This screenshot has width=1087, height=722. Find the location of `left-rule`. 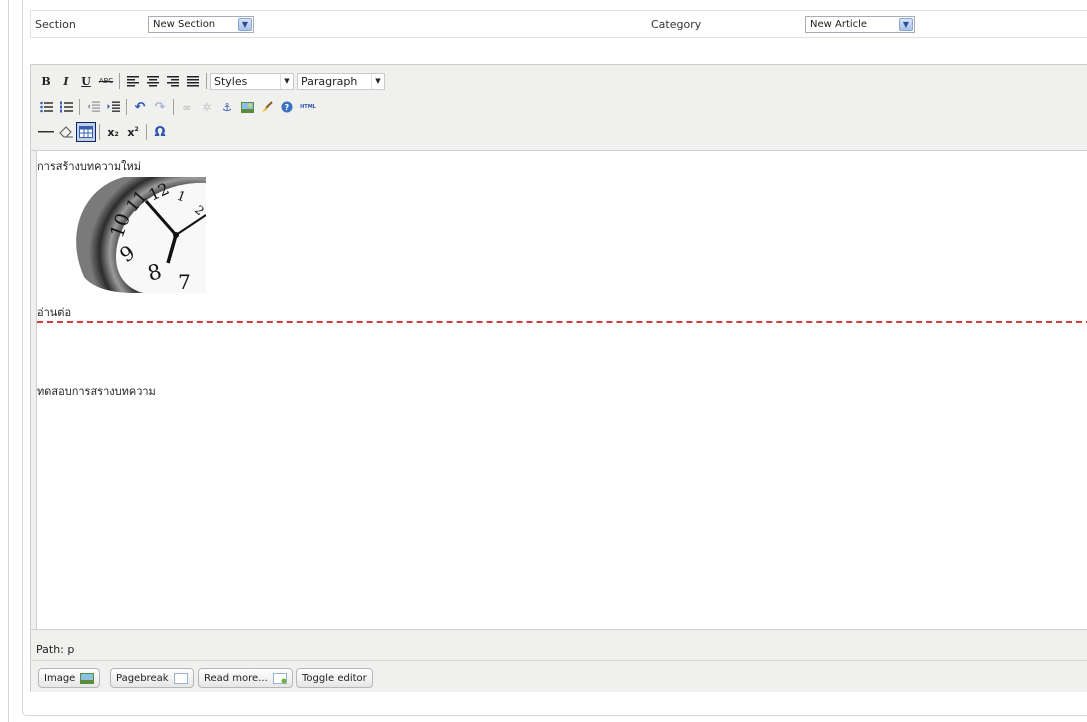

left-rule is located at coordinates (8, 361).